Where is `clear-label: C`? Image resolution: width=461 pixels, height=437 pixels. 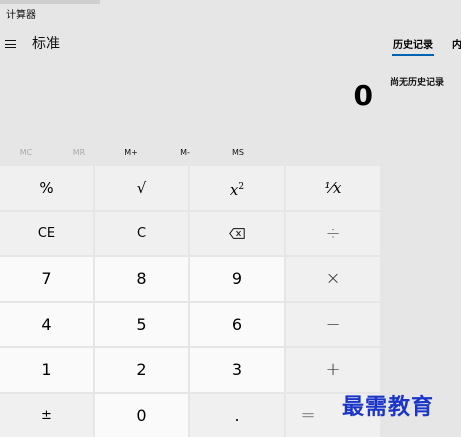 clear-label: C is located at coordinates (141, 233).